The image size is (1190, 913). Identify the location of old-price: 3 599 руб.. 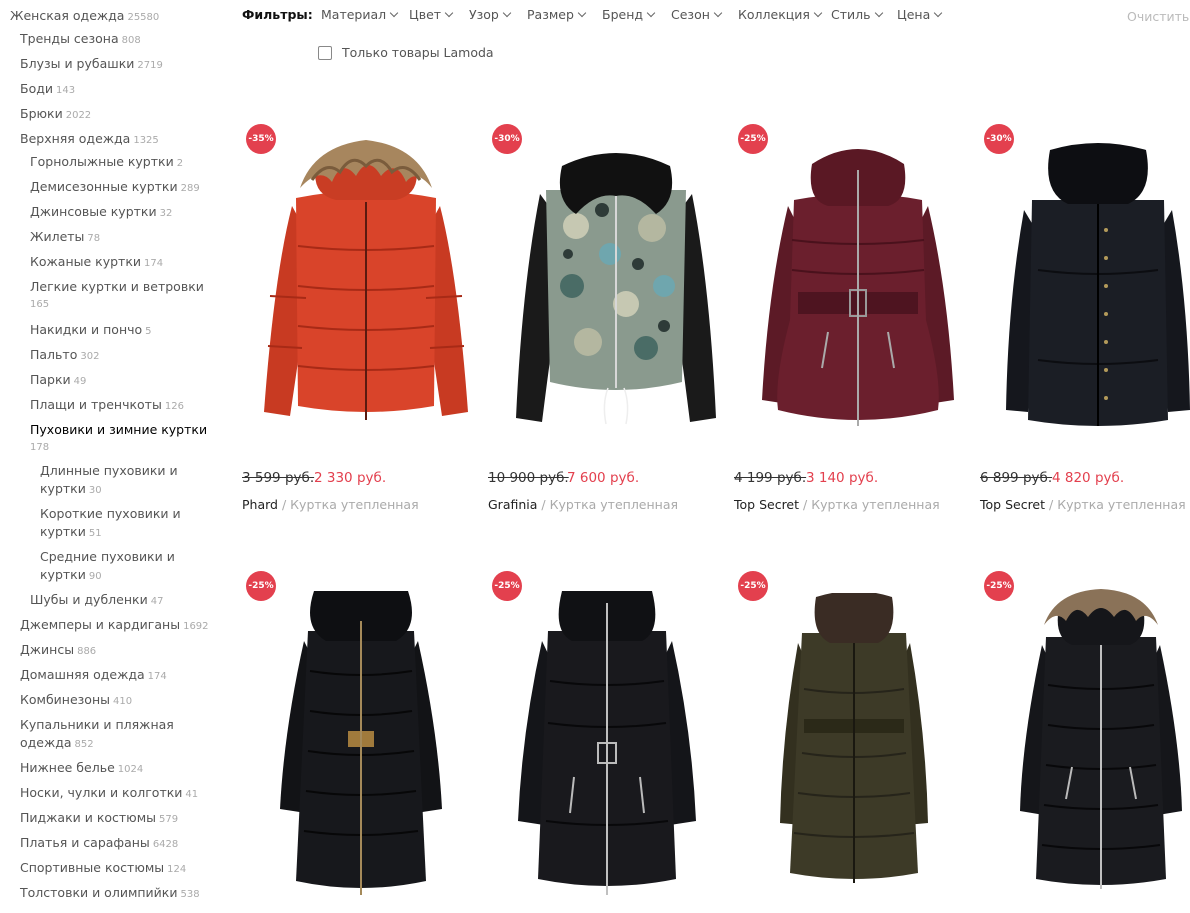
(278, 478).